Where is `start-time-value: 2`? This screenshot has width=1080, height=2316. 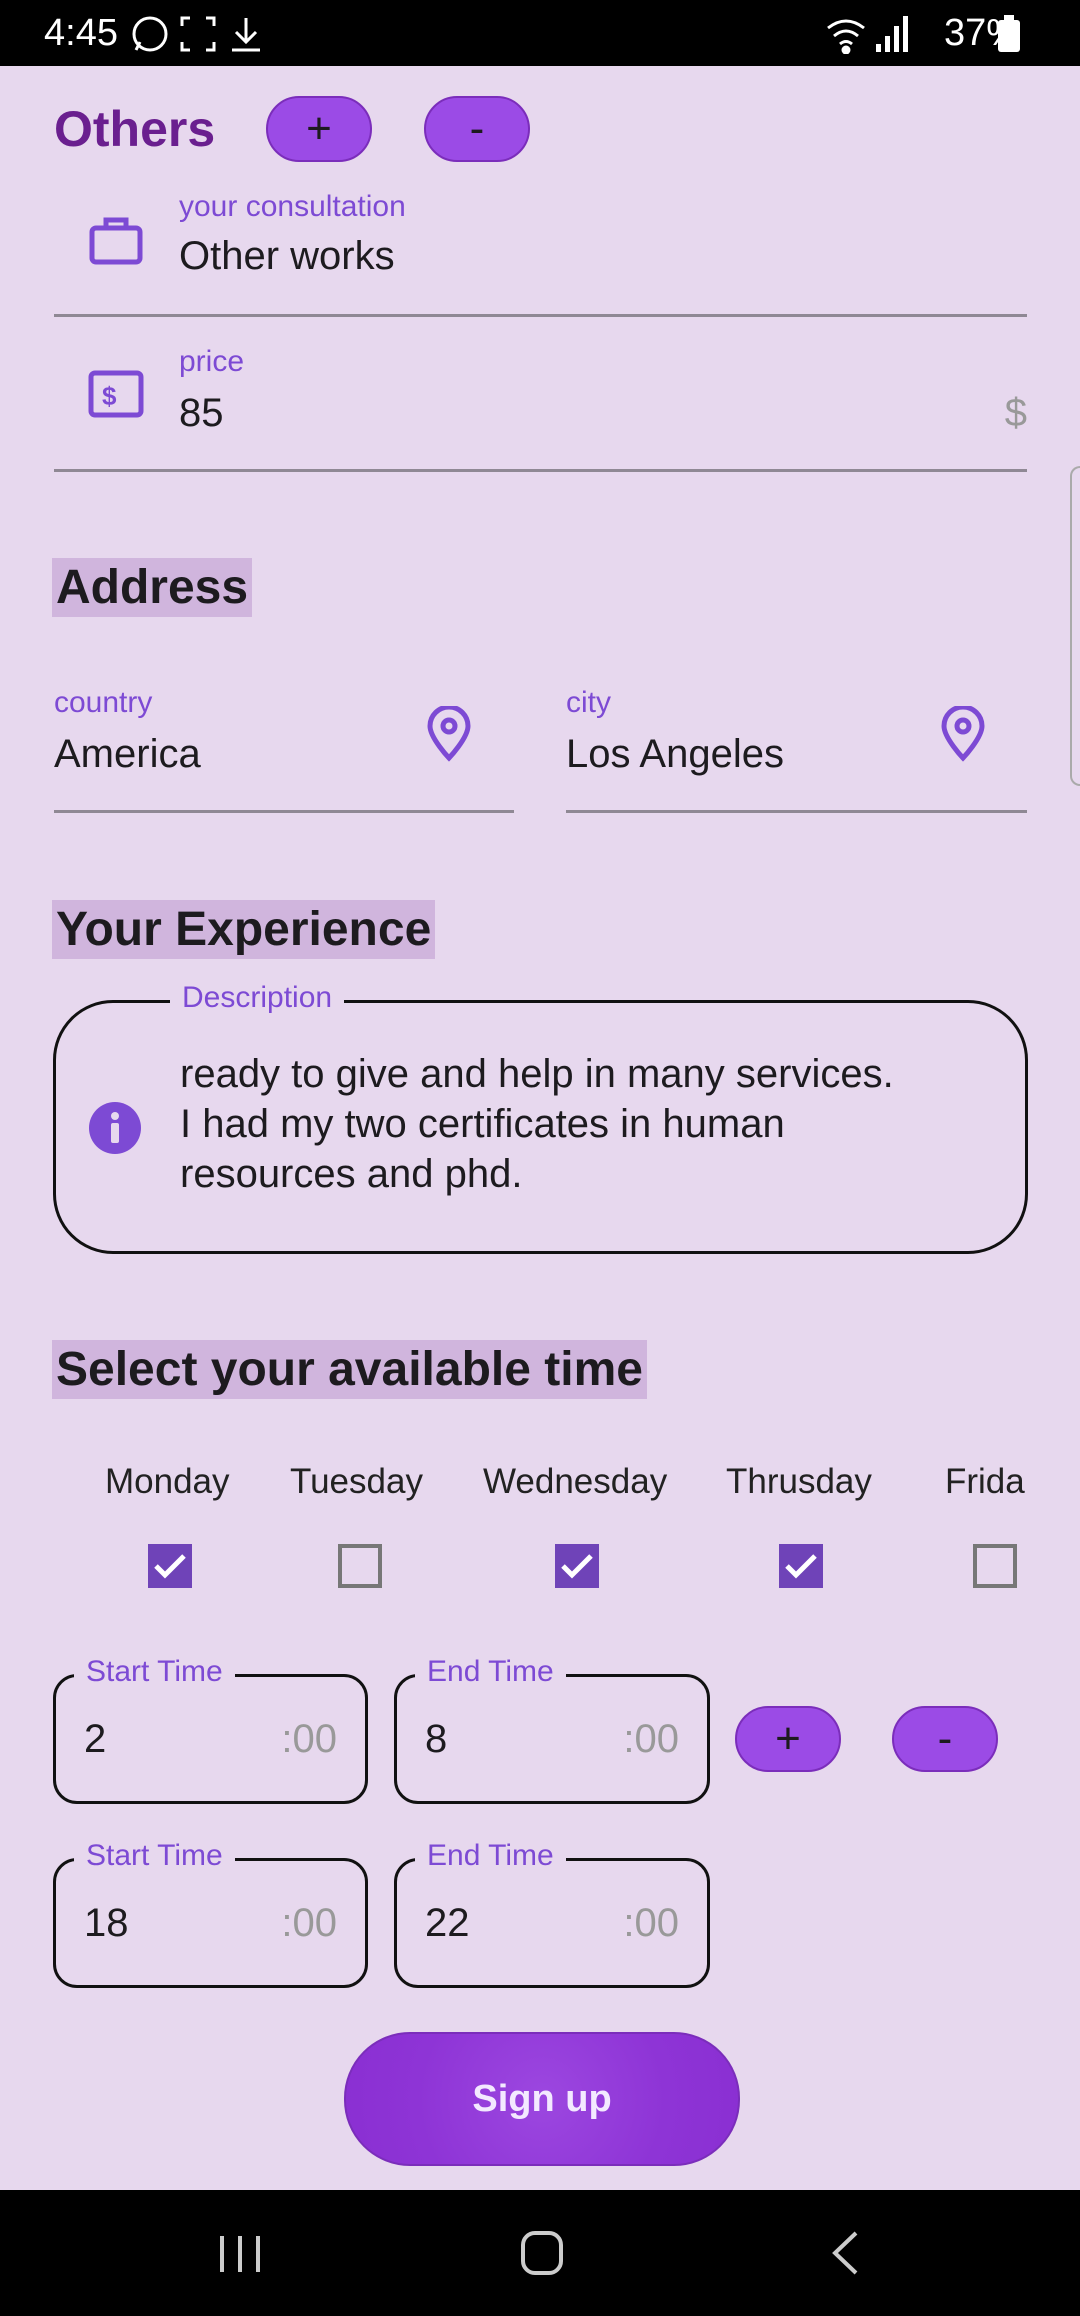
start-time-value: 2 is located at coordinates (95, 1739).